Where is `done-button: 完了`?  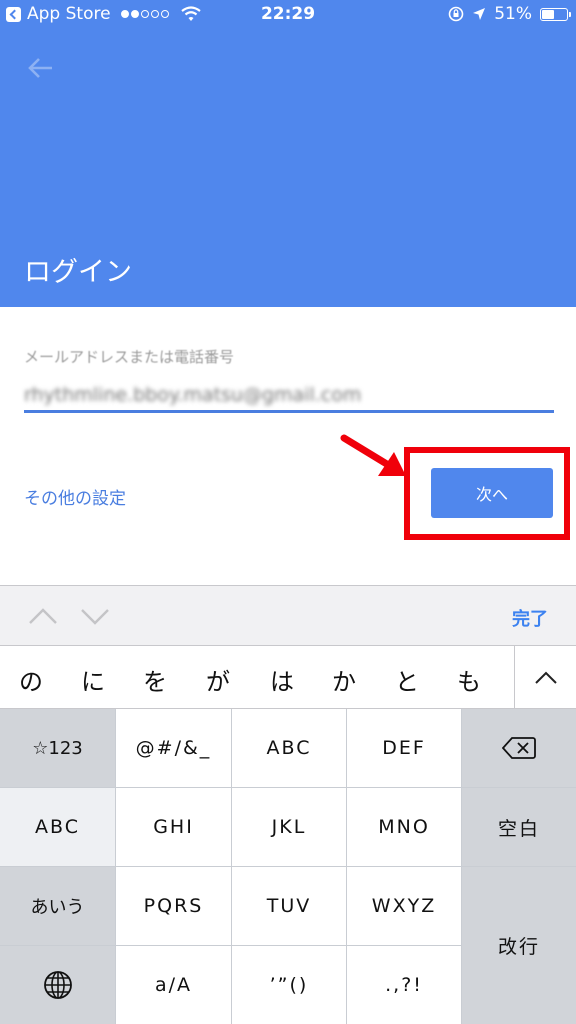
done-button: 完了 is located at coordinates (530, 618).